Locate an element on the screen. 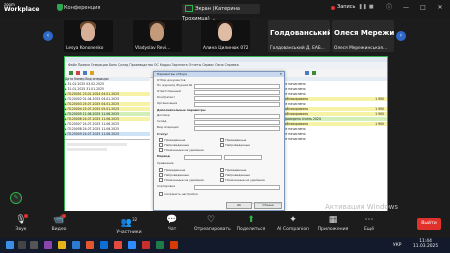 The image size is (450, 253). task-view-icon is located at coordinates (34, 245).